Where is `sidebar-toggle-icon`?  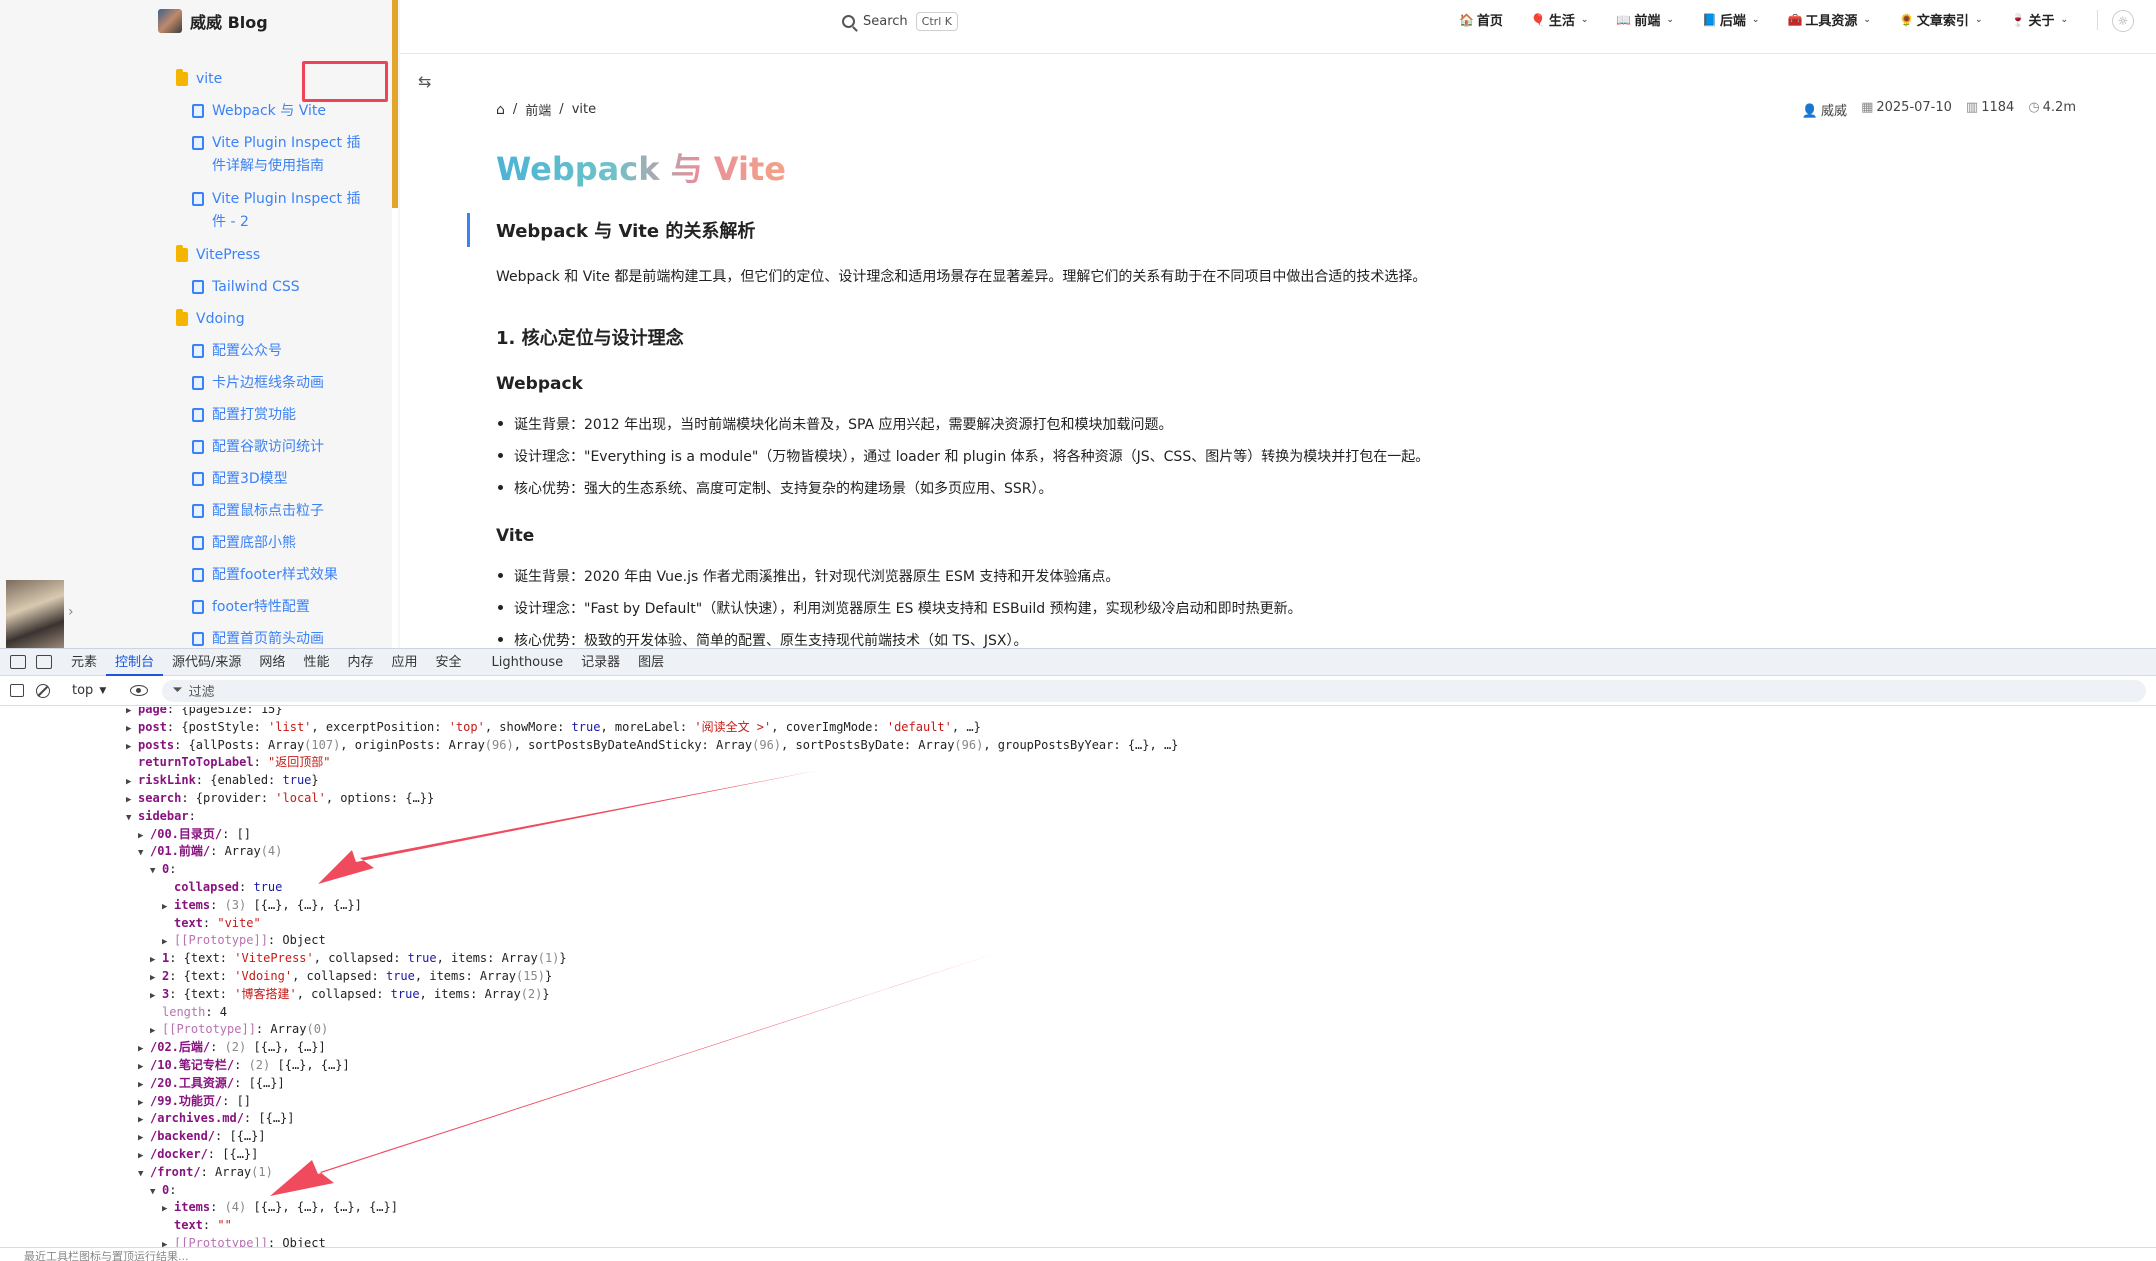
sidebar-toggle-icon is located at coordinates (17, 690).